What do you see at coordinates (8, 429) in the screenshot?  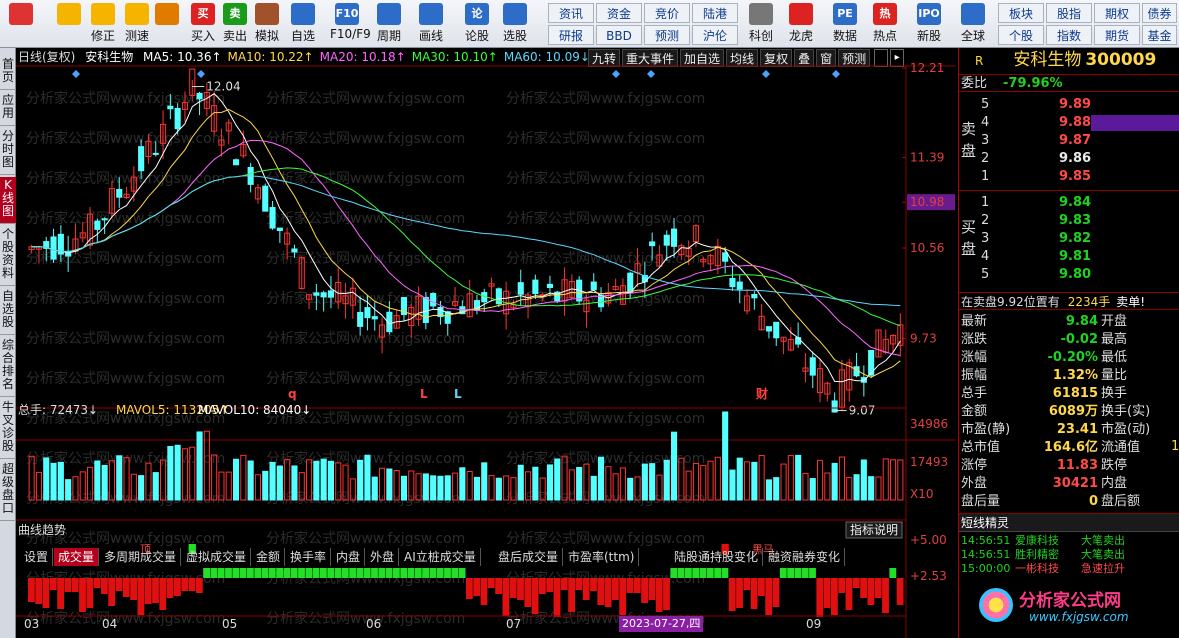 I see `vnav-tab: 牛叉诊股` at bounding box center [8, 429].